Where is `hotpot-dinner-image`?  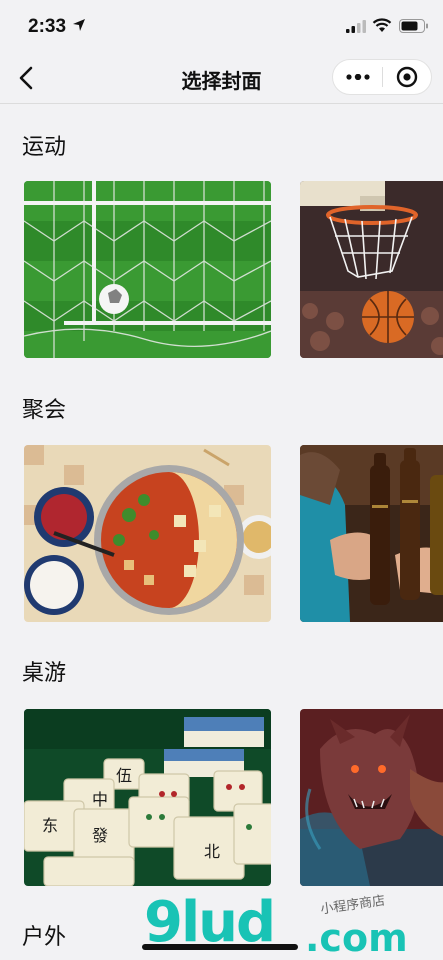 hotpot-dinner-image is located at coordinates (147, 533).